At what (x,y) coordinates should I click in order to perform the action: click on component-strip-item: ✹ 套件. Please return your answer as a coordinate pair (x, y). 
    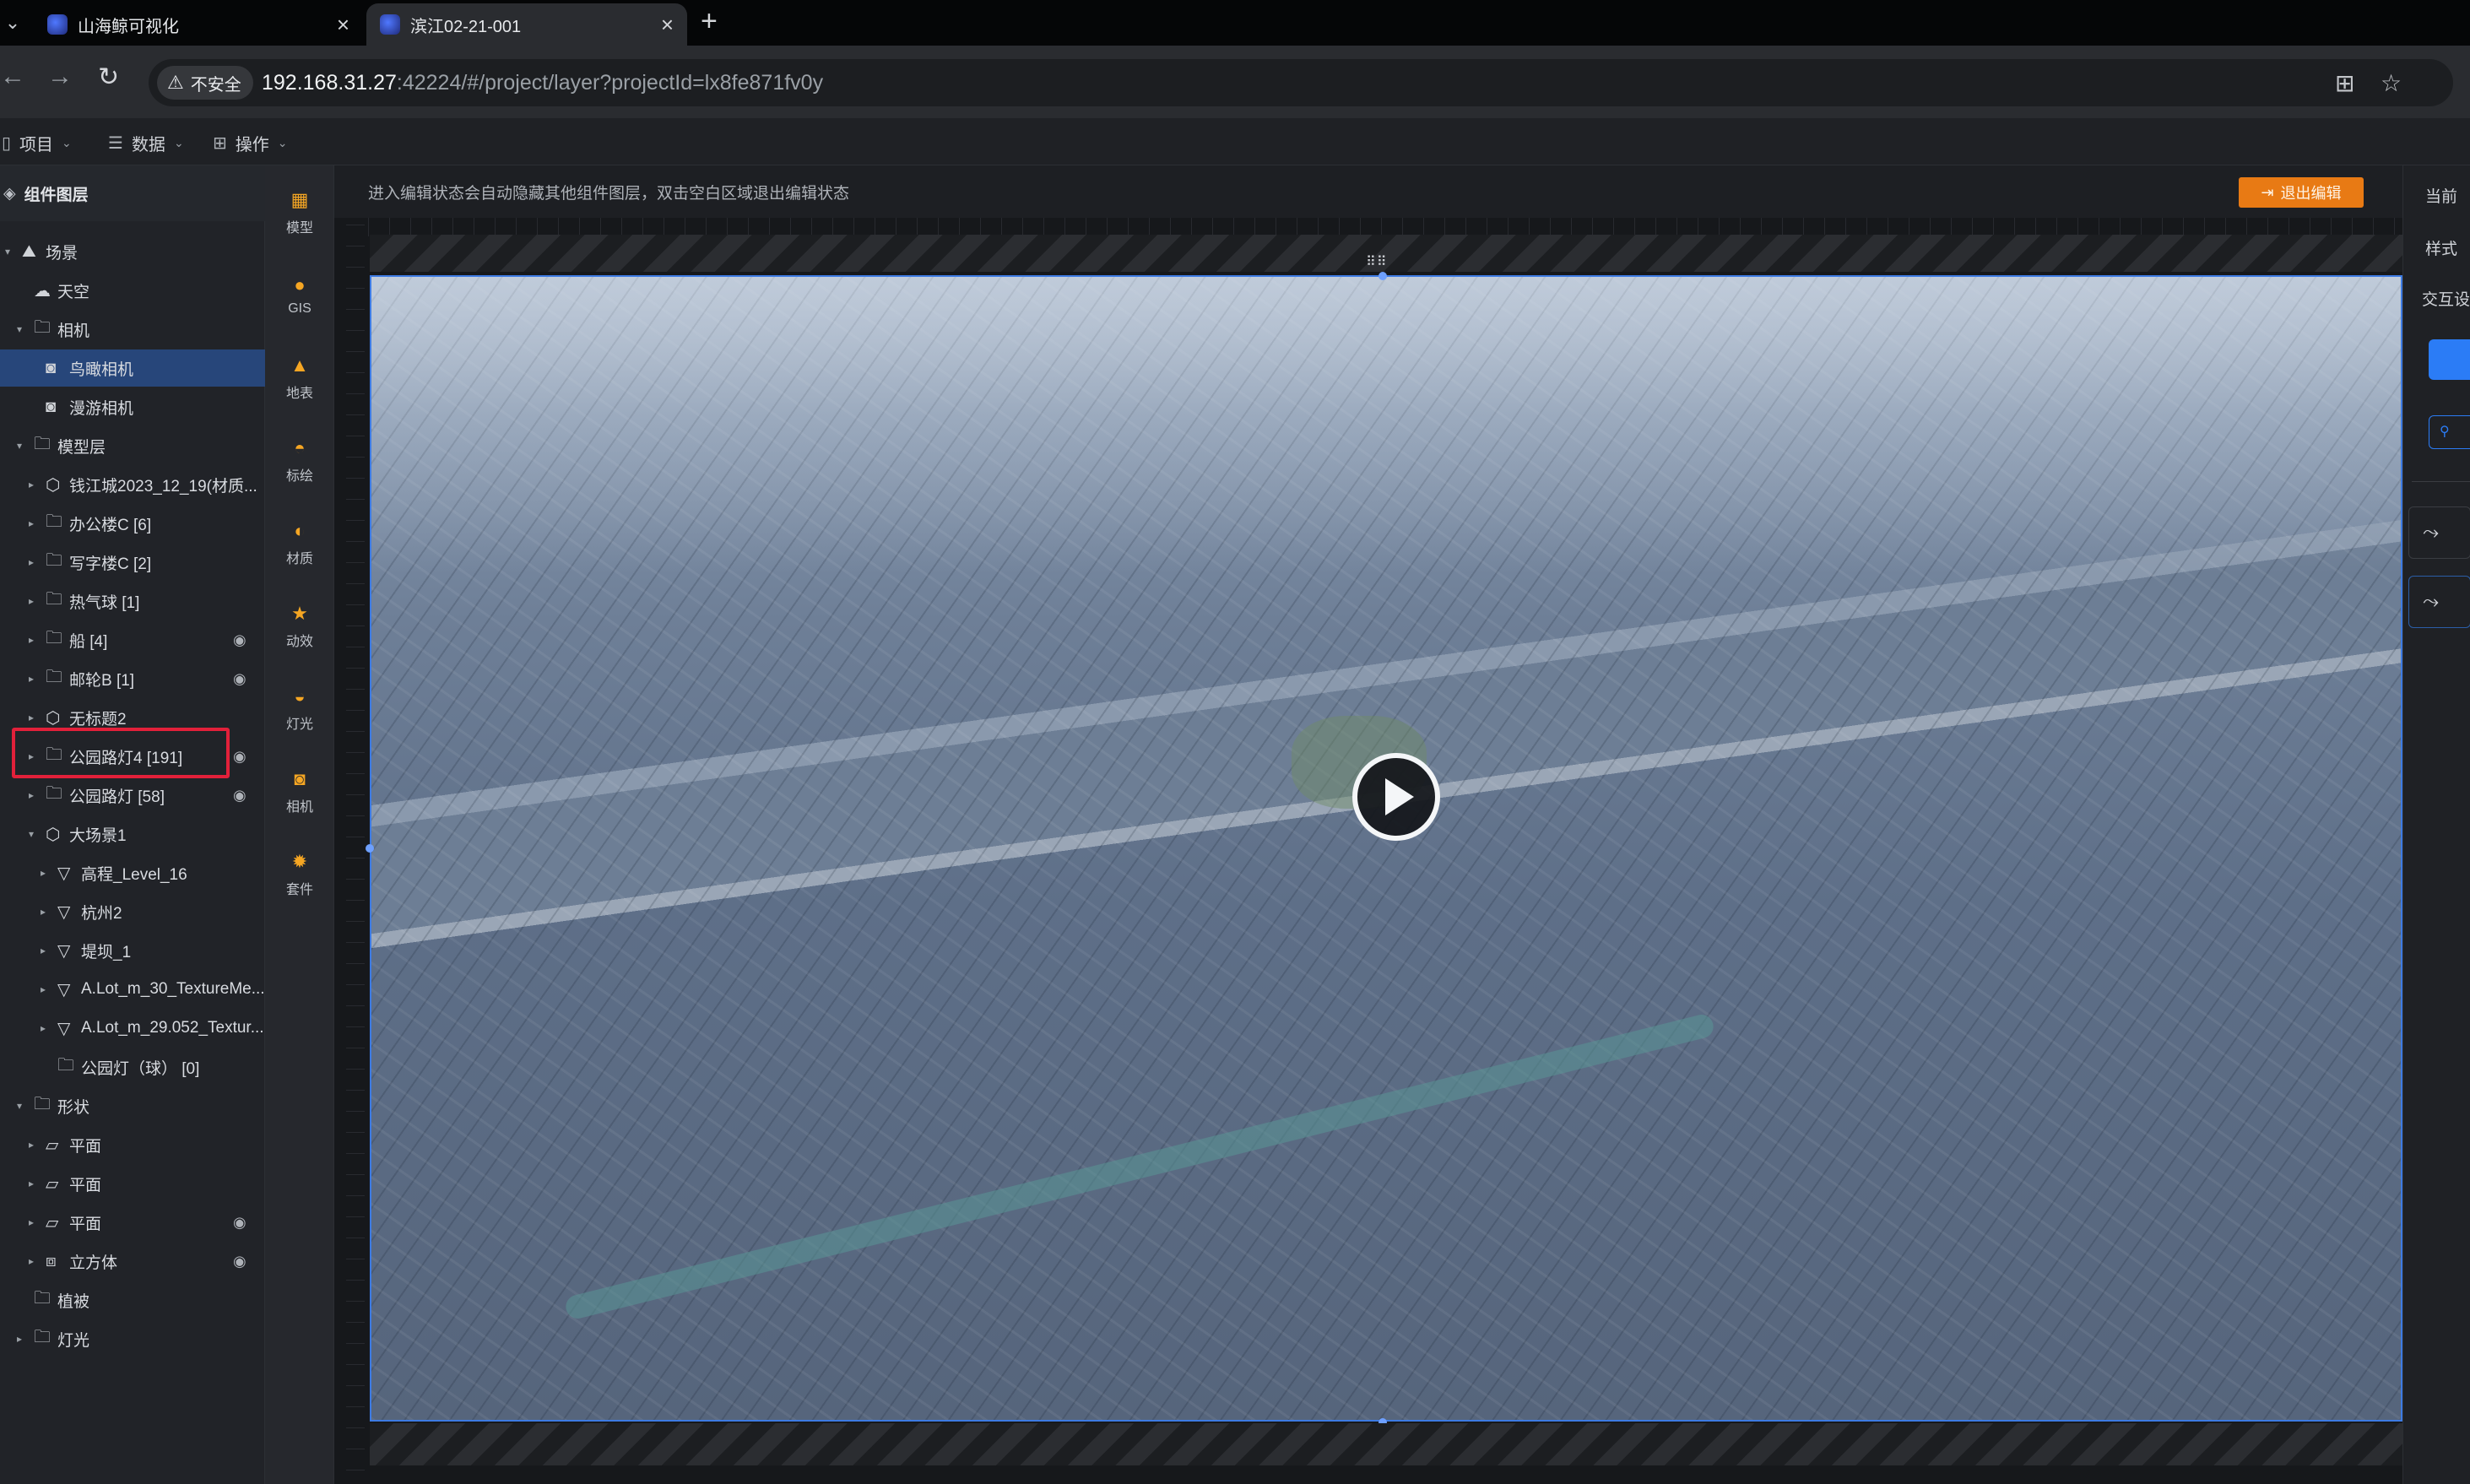
    Looking at the image, I should click on (299, 875).